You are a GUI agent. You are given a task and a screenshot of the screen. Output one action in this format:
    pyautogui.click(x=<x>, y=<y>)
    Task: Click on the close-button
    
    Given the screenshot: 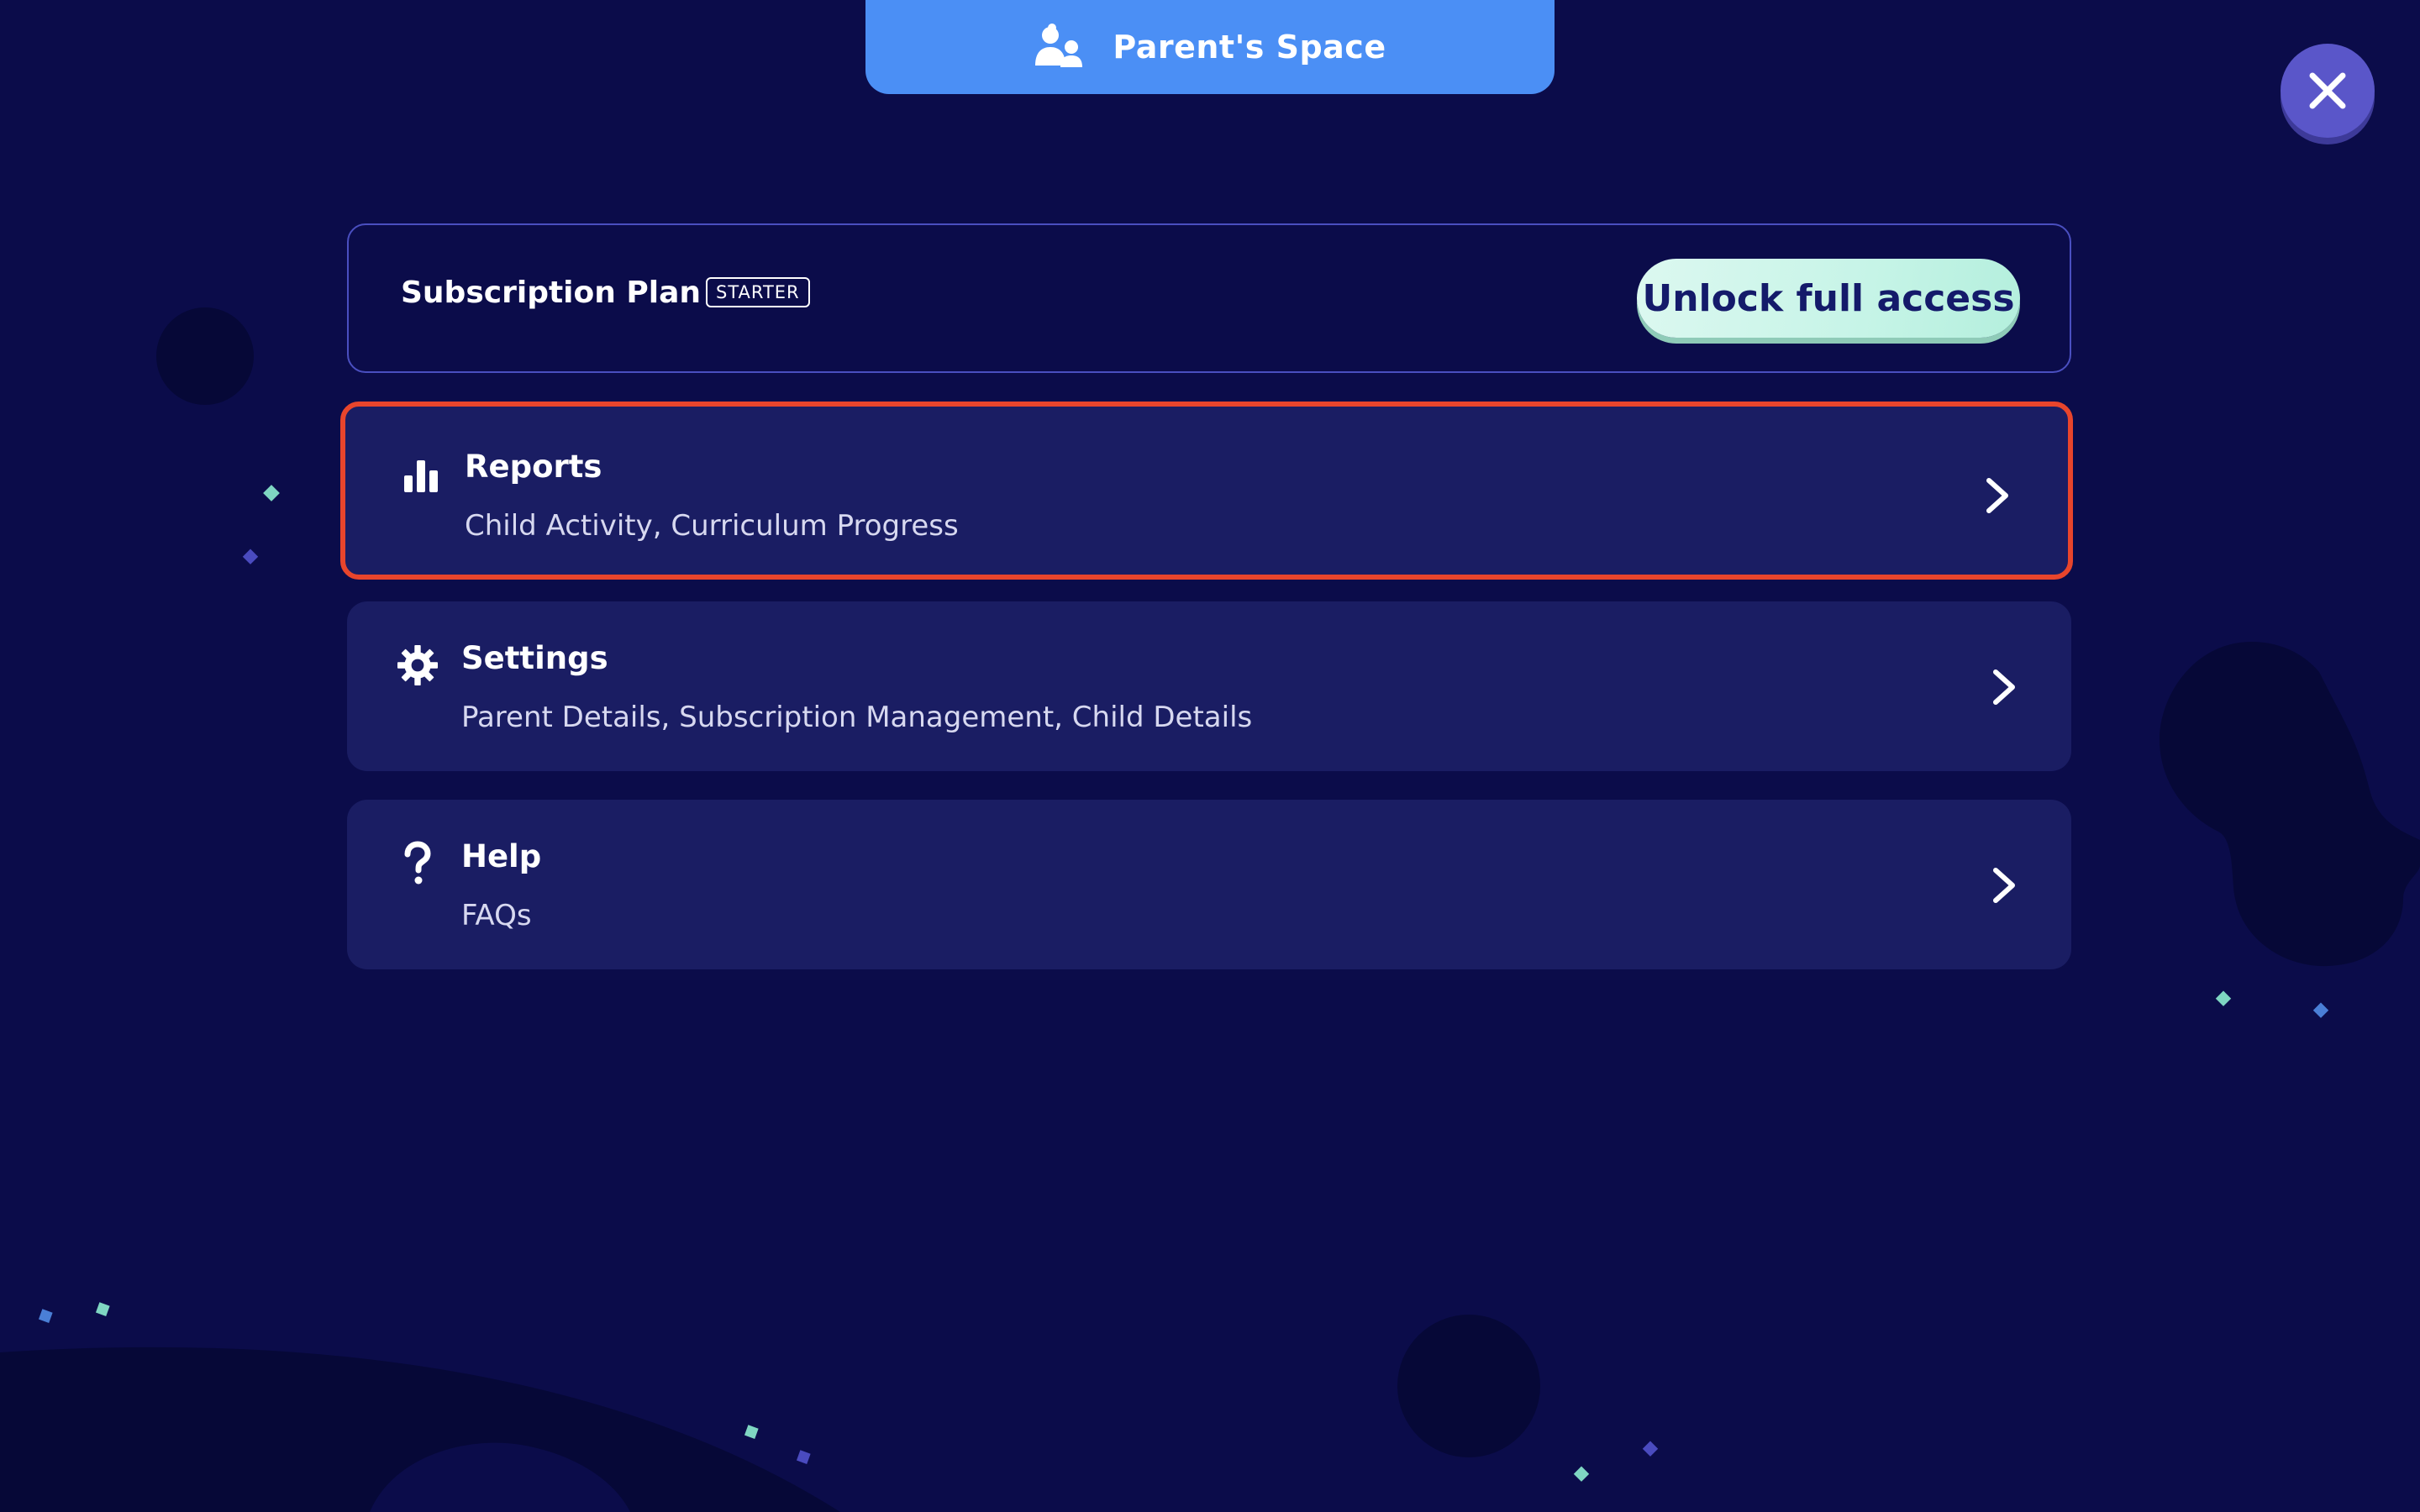 What is the action you would take?
    pyautogui.click(x=2328, y=91)
    